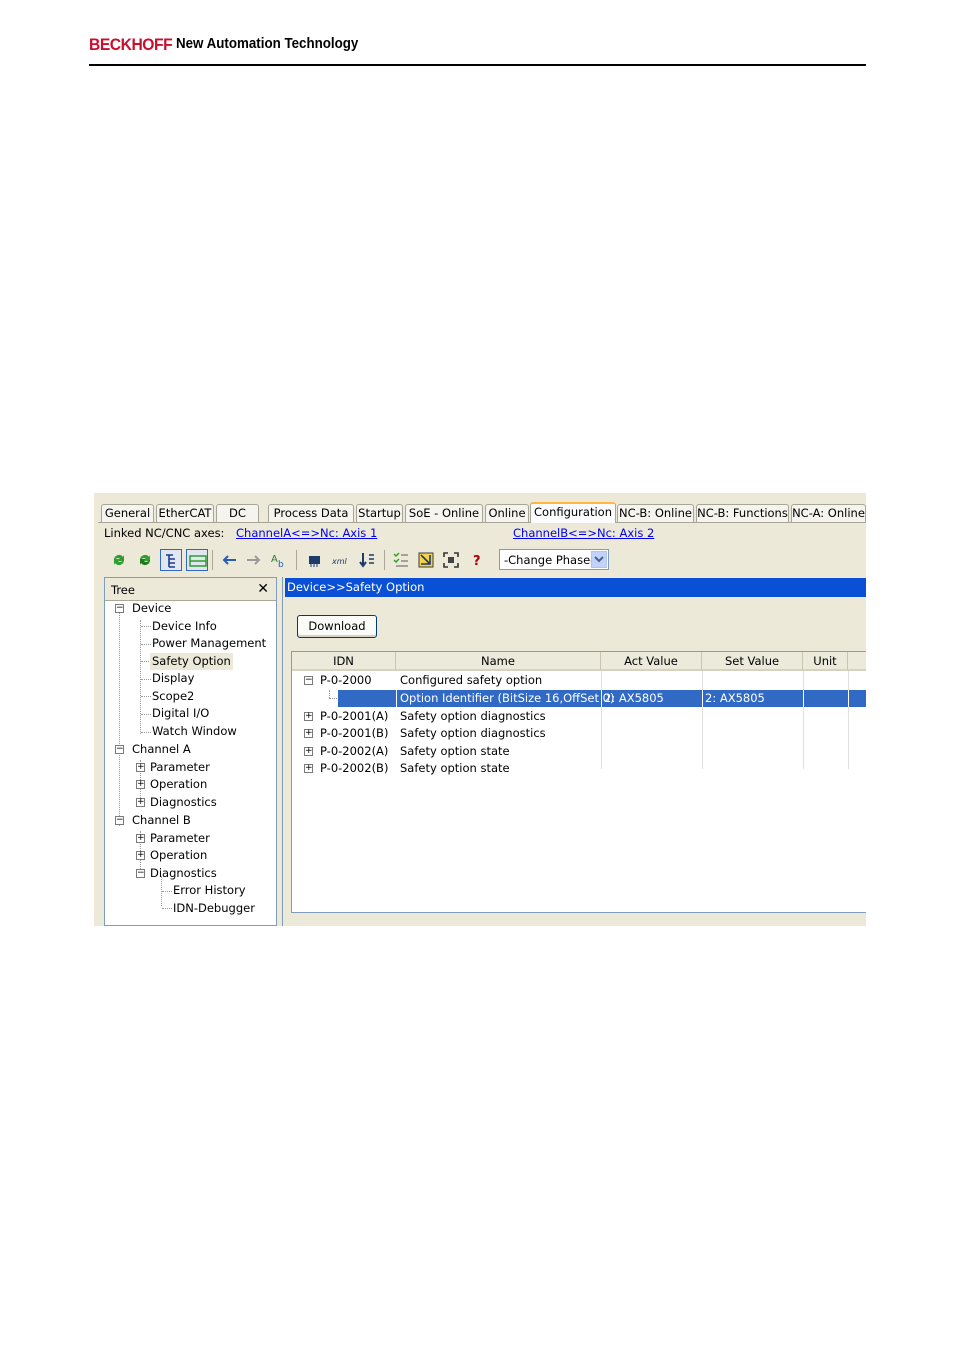 The image size is (954, 1350). Describe the element at coordinates (254, 560) in the screenshot. I see `arrow-right-icon` at that location.